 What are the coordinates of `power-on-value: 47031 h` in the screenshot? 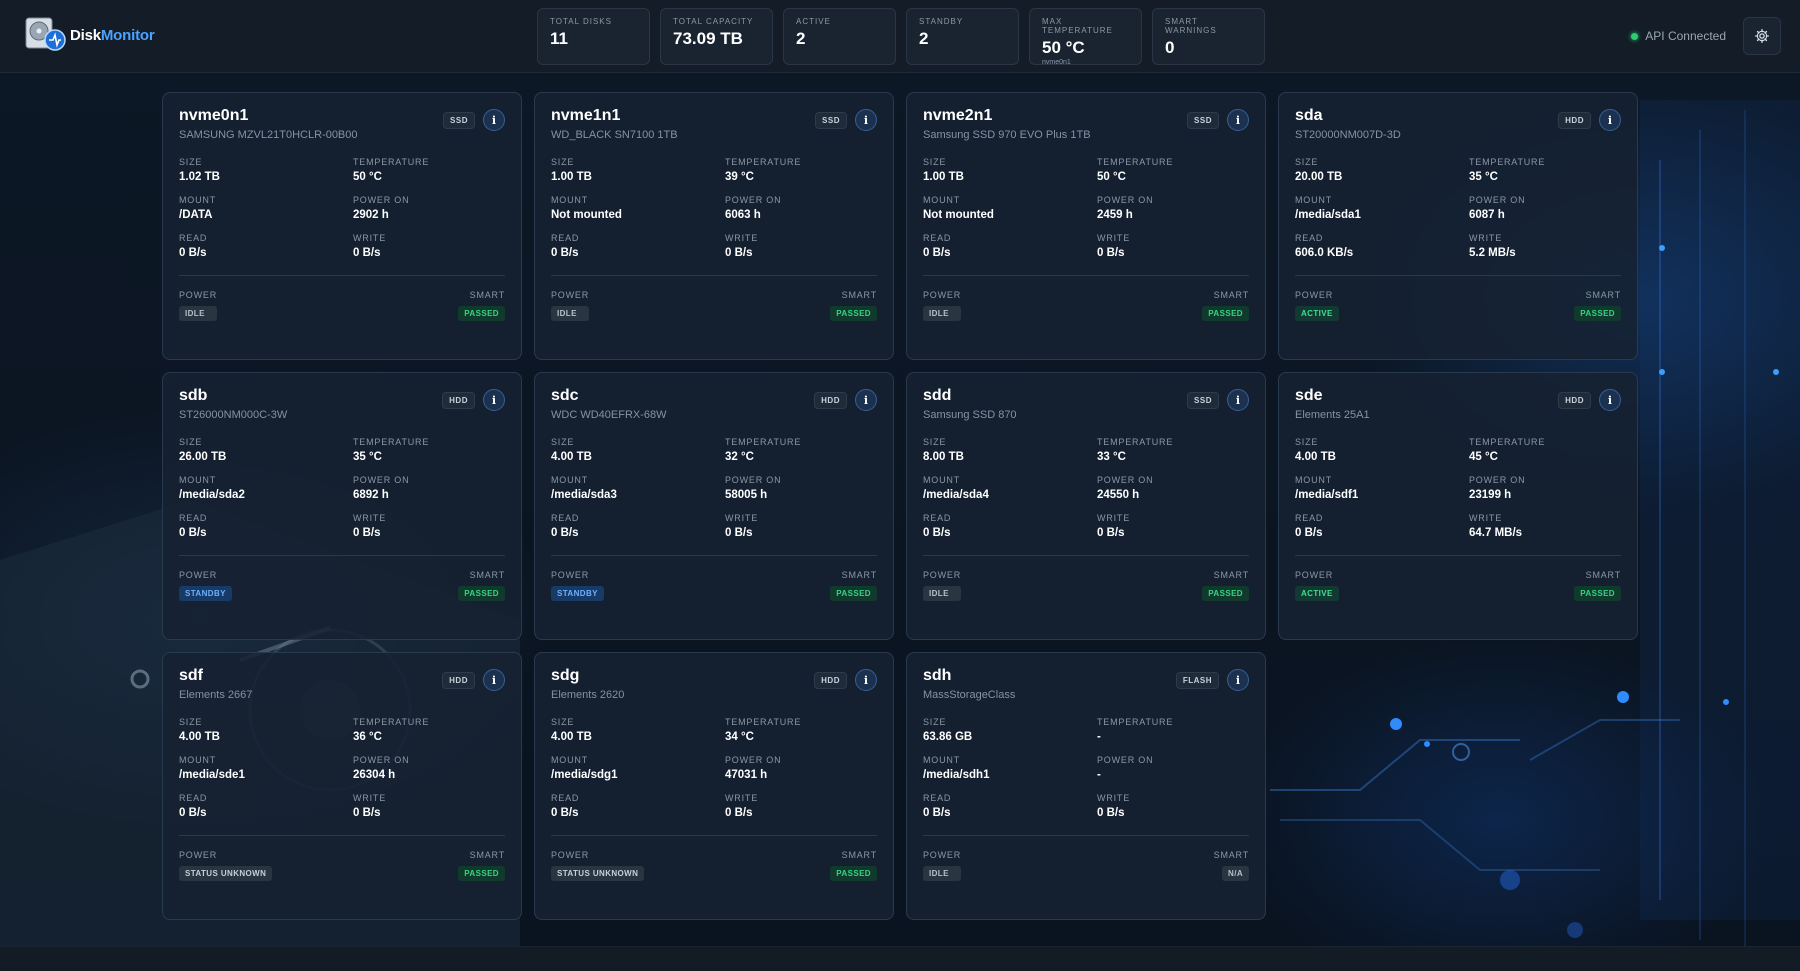 It's located at (746, 775).